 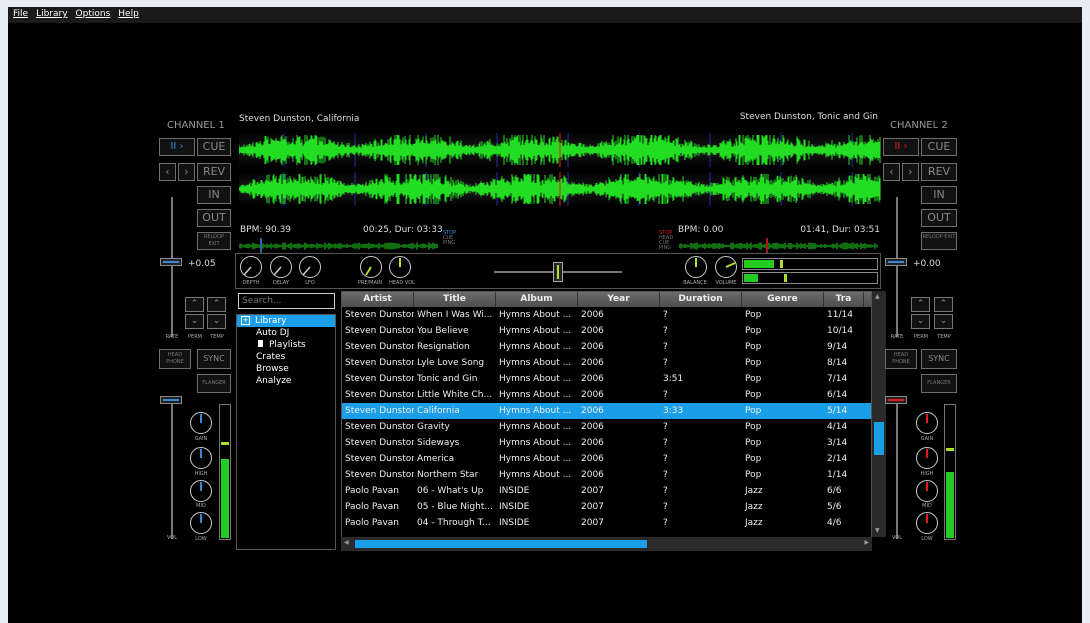 What do you see at coordinates (920, 321) in the screenshot?
I see `channel2-rate-down-perm: ⌄` at bounding box center [920, 321].